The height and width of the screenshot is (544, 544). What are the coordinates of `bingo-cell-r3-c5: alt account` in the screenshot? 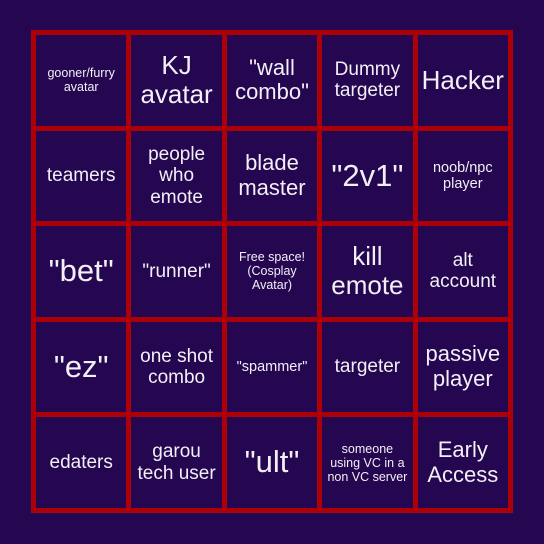 It's located at (462, 271).